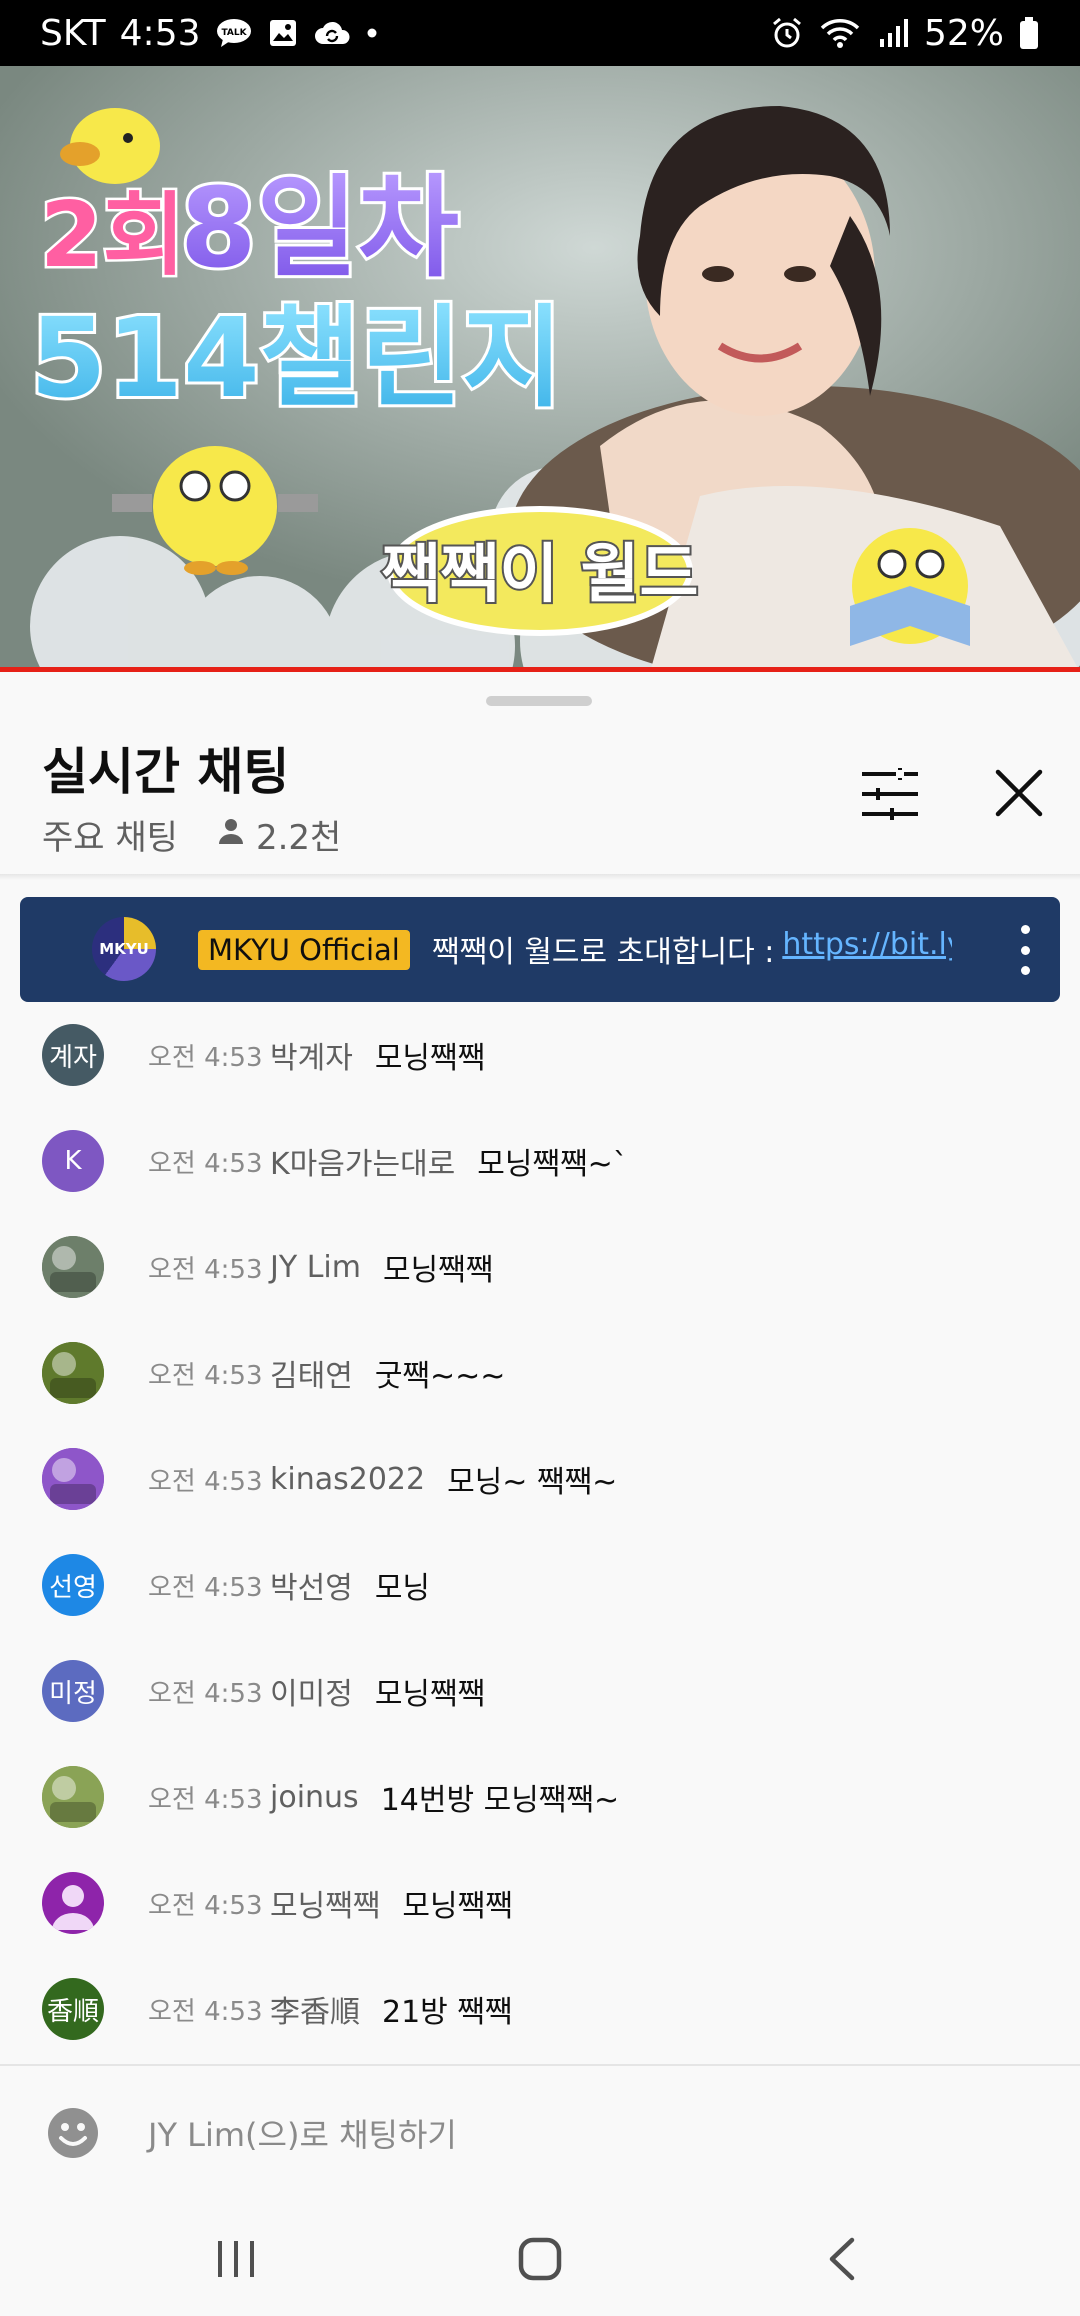 The height and width of the screenshot is (2316, 1080). What do you see at coordinates (315, 1267) in the screenshot?
I see `message-author: JY Lim` at bounding box center [315, 1267].